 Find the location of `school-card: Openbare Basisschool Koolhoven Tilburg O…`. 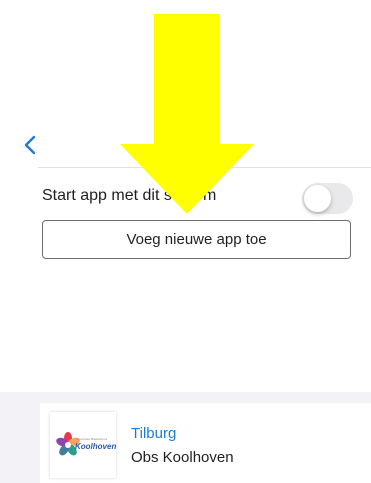

school-card: Openbare Basisschool Koolhoven Tilburg O… is located at coordinates (205, 443).